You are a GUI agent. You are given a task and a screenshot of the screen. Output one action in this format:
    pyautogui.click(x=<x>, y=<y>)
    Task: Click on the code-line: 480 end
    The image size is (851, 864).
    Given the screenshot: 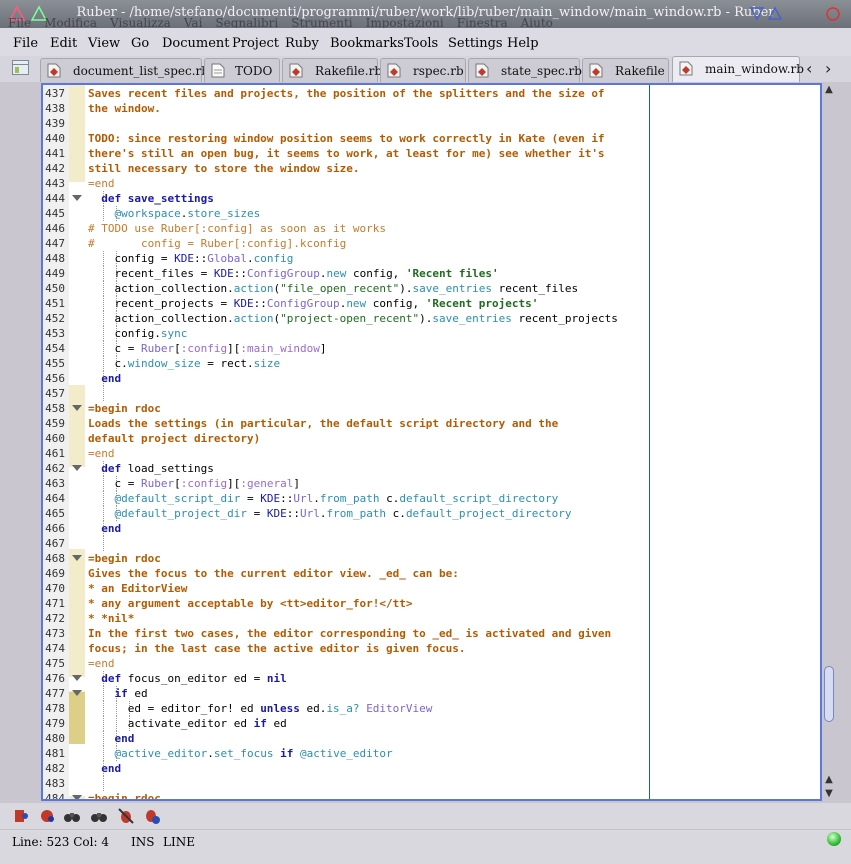 What is the action you would take?
    pyautogui.click(x=431, y=738)
    